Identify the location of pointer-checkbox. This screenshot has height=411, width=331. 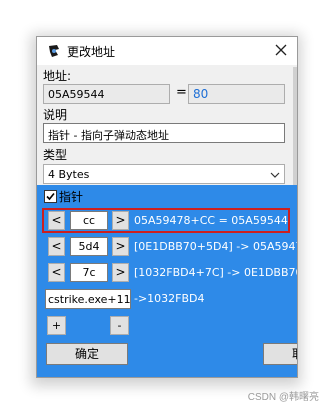
(50, 196).